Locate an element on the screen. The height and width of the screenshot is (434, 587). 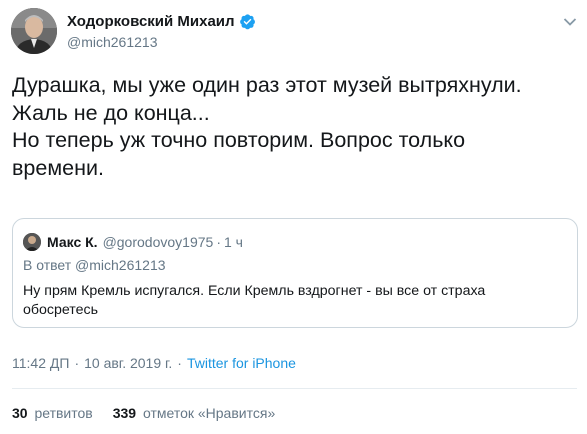
reply-to-handle: @mich261213 is located at coordinates (120, 265).